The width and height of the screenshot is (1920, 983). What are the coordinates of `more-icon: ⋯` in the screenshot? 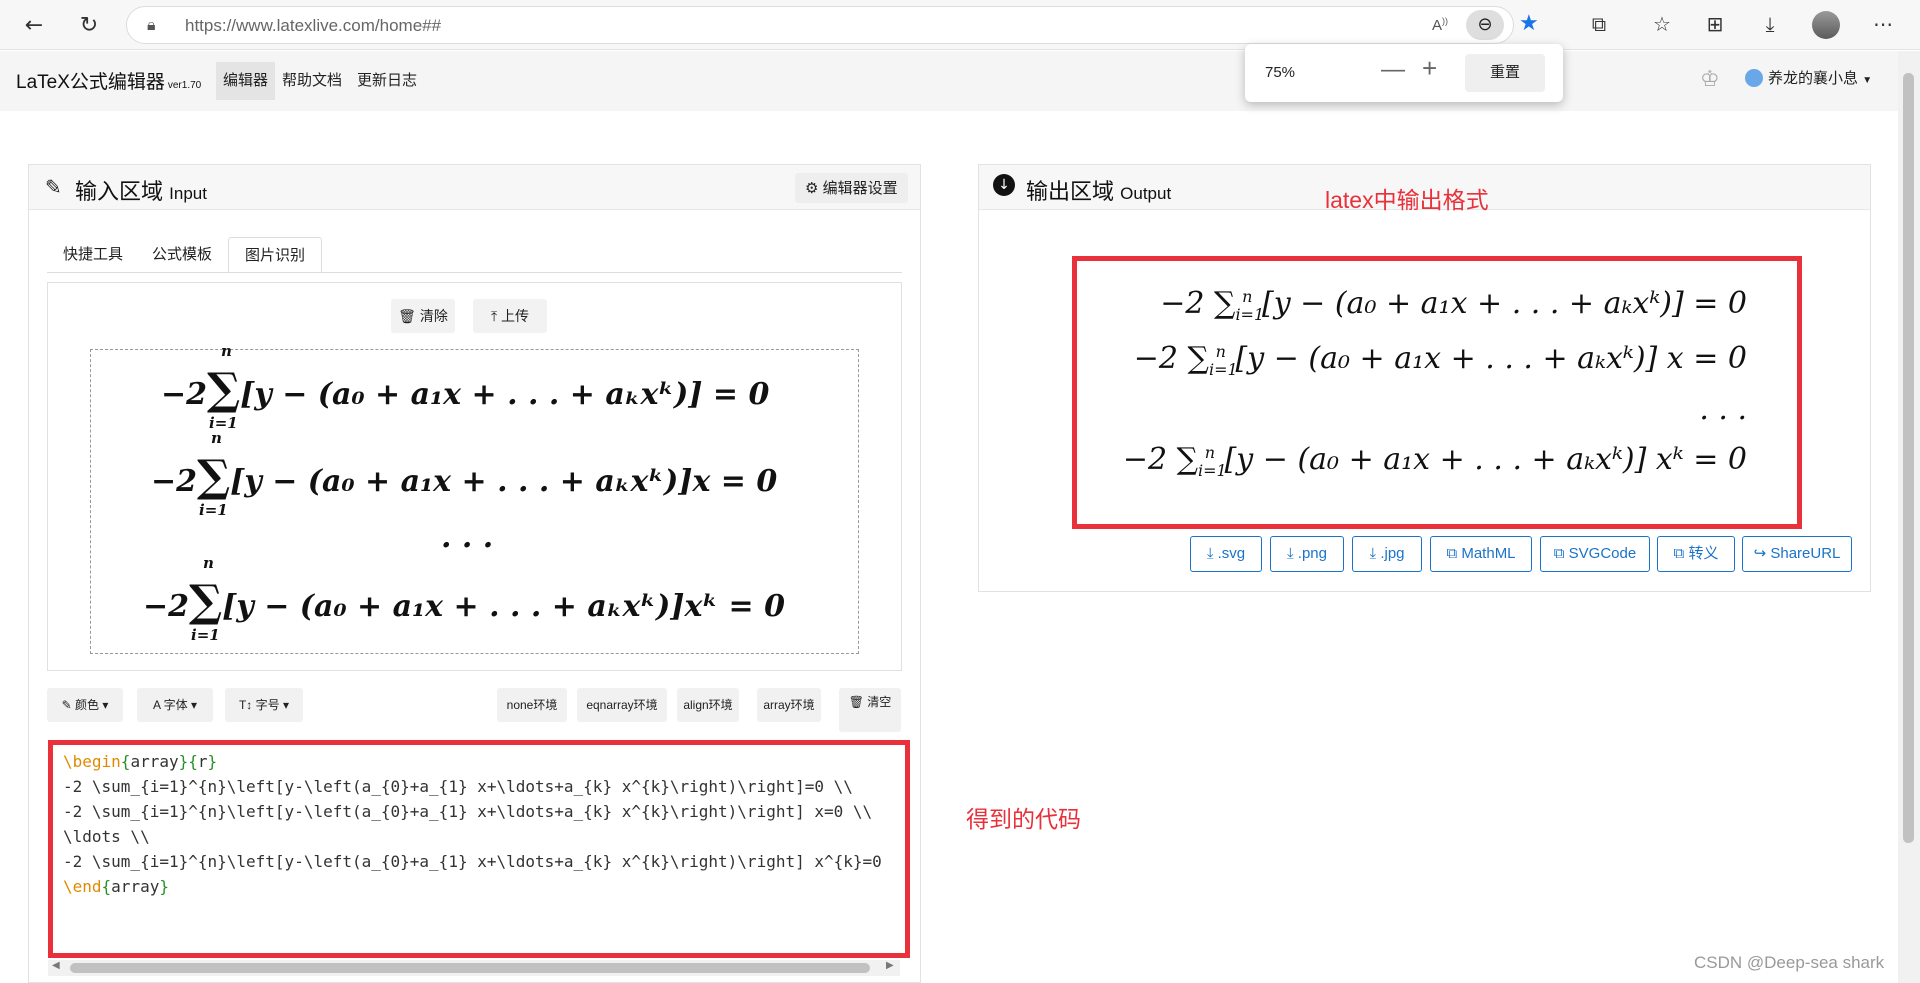 It's located at (1883, 24).